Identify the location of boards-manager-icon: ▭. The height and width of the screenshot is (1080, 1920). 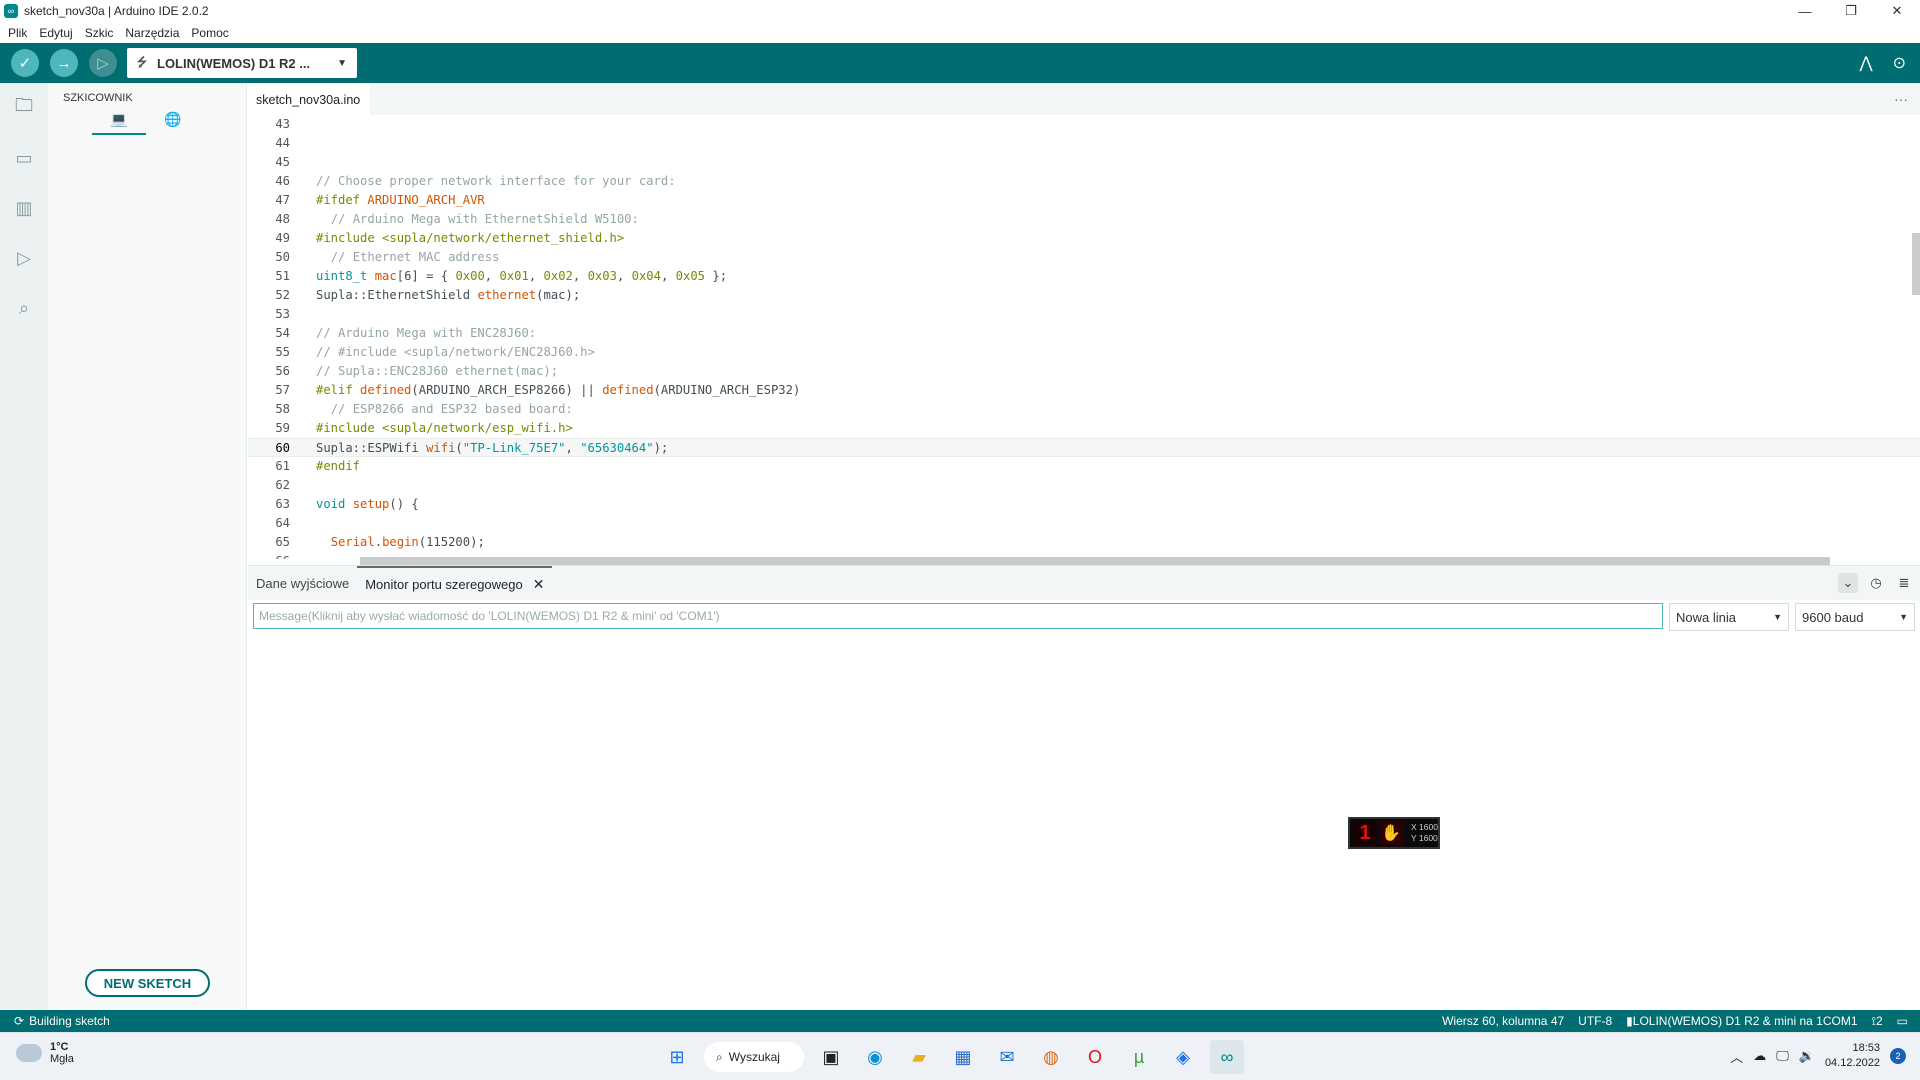
(24, 158).